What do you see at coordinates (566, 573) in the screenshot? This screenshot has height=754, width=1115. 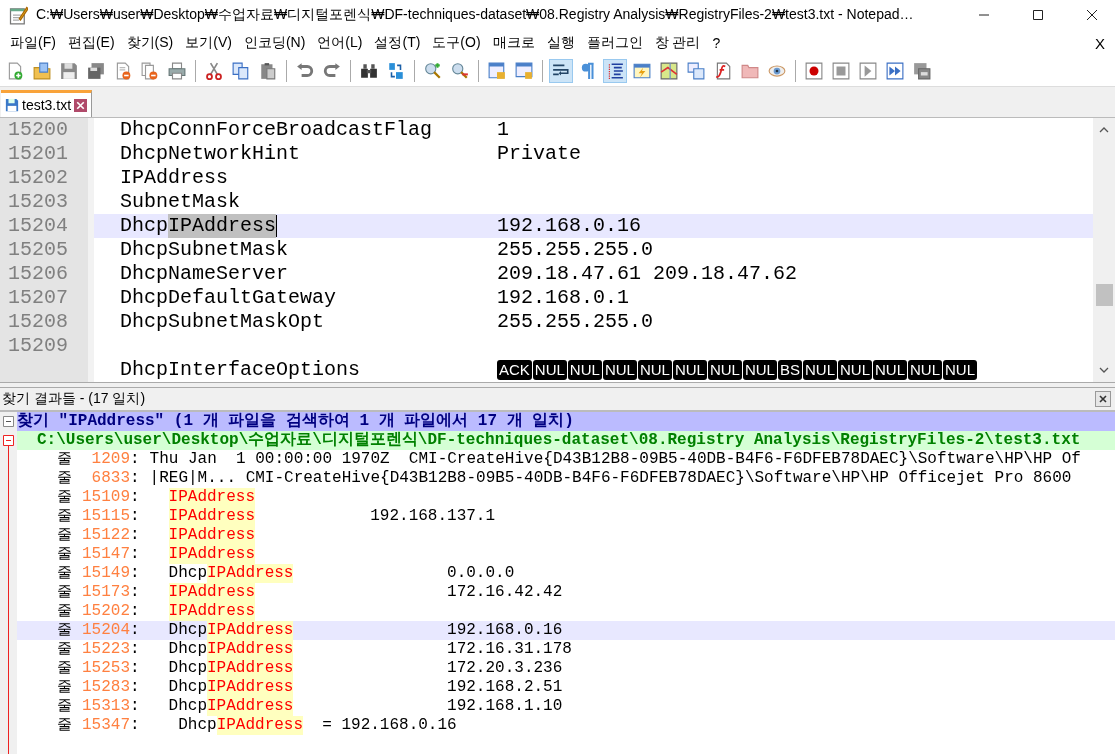 I see `result-line: 줄 15149: DhcpIPAddress 0.0.0.0` at bounding box center [566, 573].